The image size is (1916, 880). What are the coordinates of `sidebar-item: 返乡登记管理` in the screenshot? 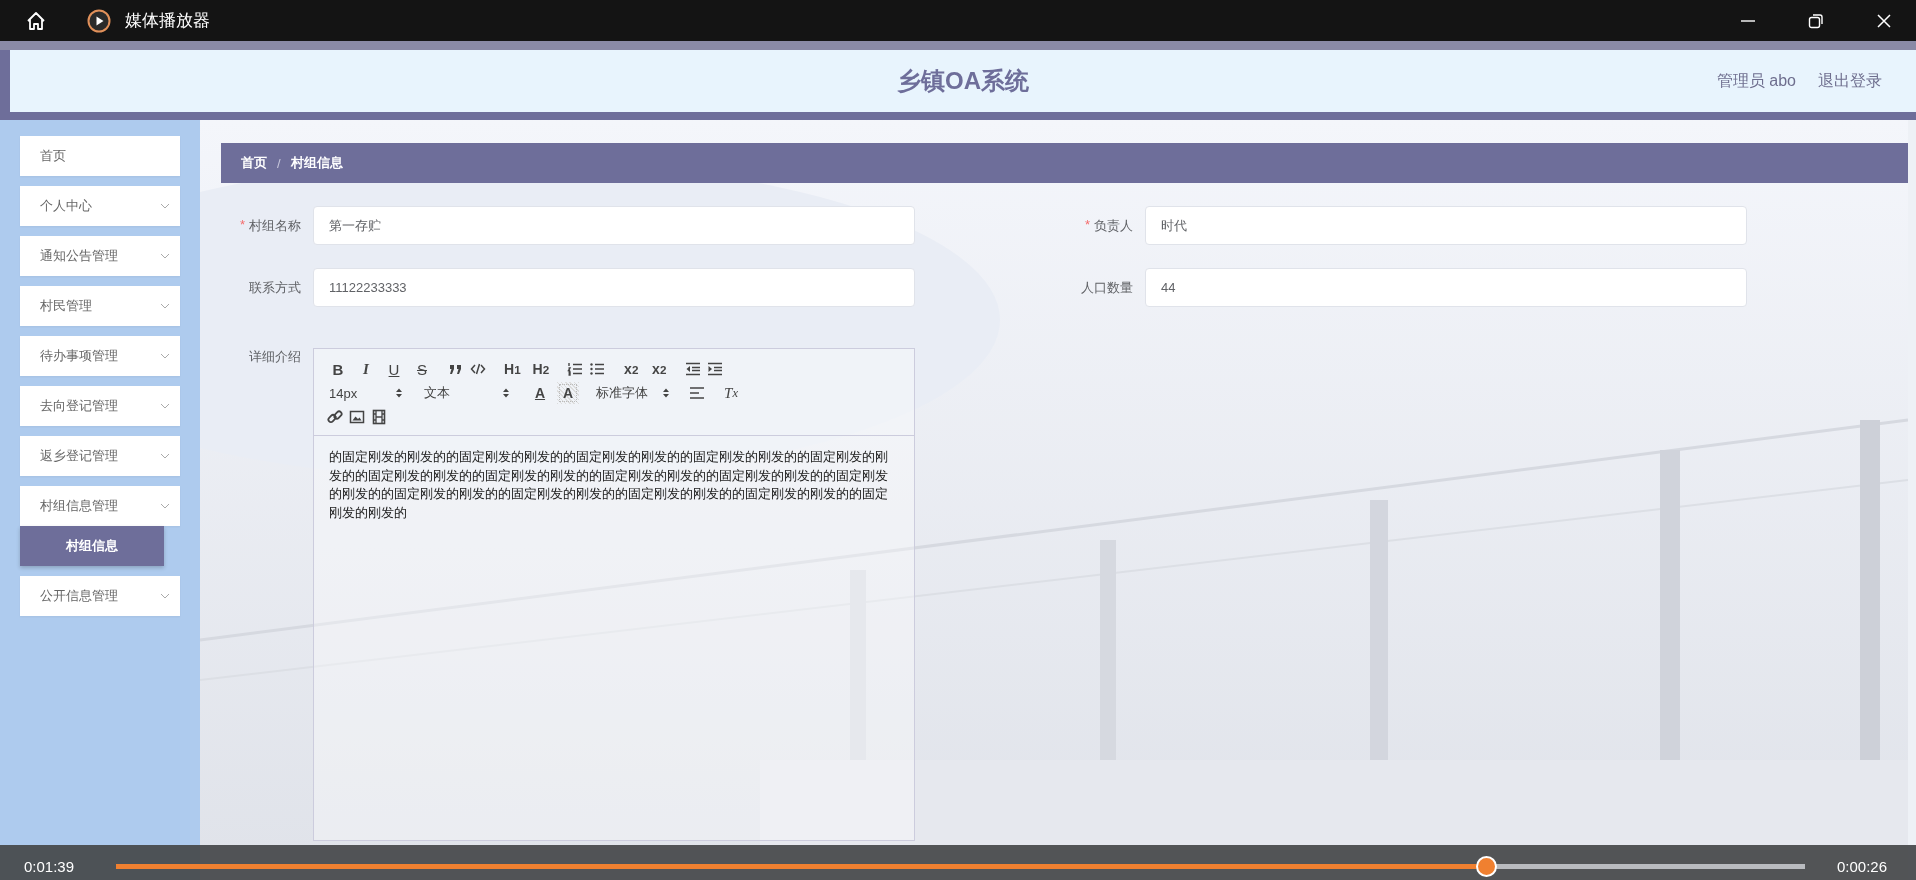 It's located at (100, 456).